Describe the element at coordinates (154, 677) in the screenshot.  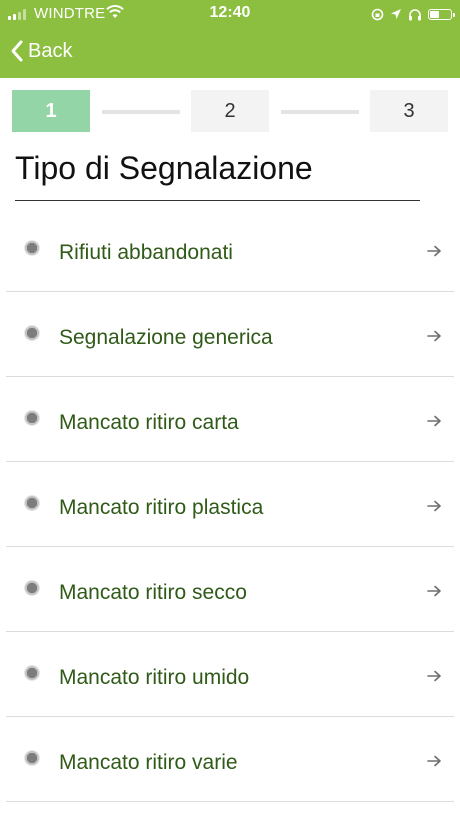
I see `list-item-label: Mancato ritiro umido` at that location.